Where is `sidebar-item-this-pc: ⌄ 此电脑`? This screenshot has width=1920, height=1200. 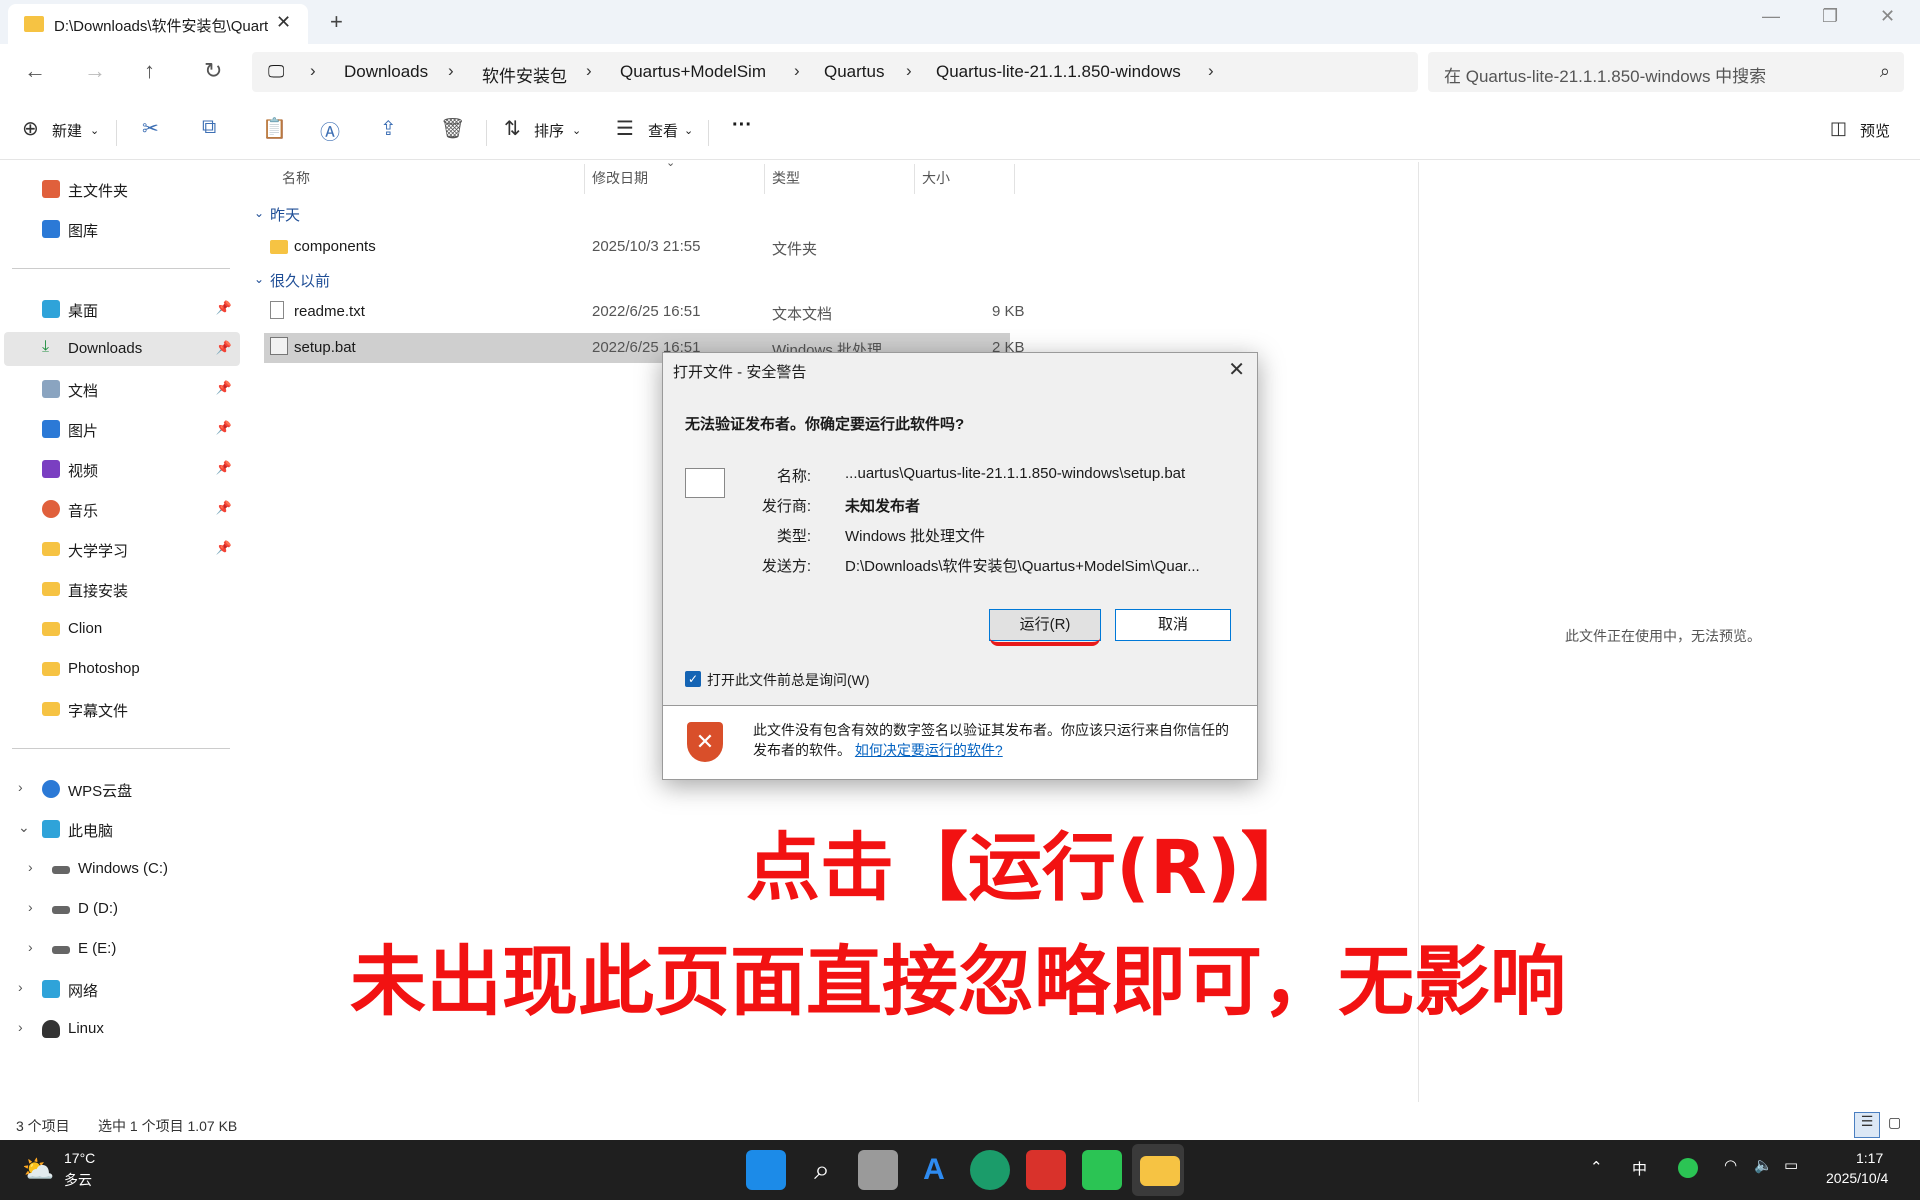 sidebar-item-this-pc: ⌄ 此电脑 is located at coordinates (122, 829).